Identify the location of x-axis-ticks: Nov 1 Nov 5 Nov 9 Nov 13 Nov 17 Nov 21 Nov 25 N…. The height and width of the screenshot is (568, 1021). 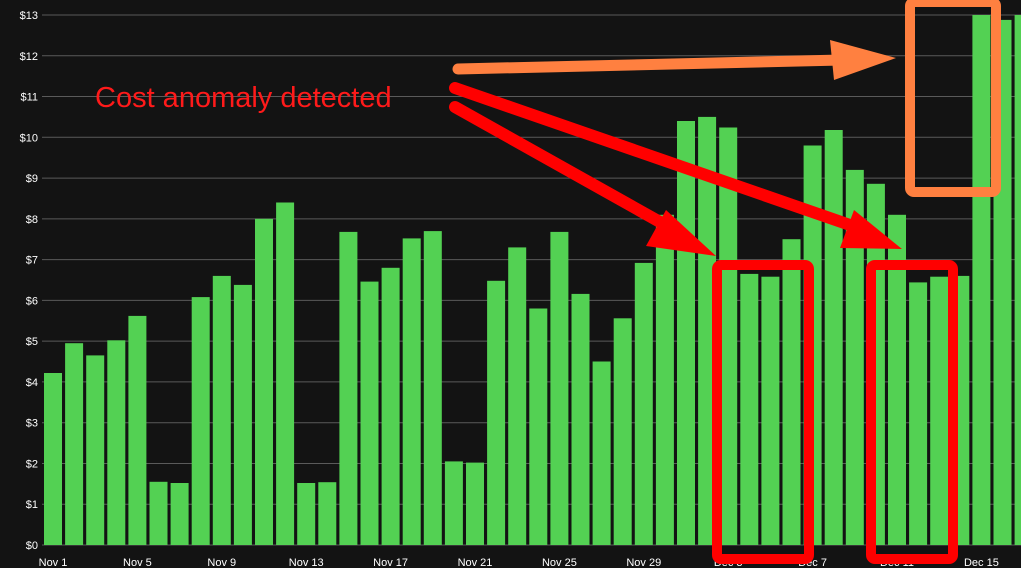
(519, 562).